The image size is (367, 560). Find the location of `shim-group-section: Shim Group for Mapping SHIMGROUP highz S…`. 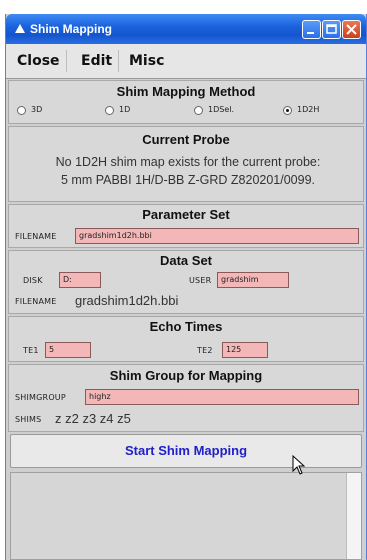

shim-group-section: Shim Group for Mapping SHIMGROUP highz S… is located at coordinates (186, 398).